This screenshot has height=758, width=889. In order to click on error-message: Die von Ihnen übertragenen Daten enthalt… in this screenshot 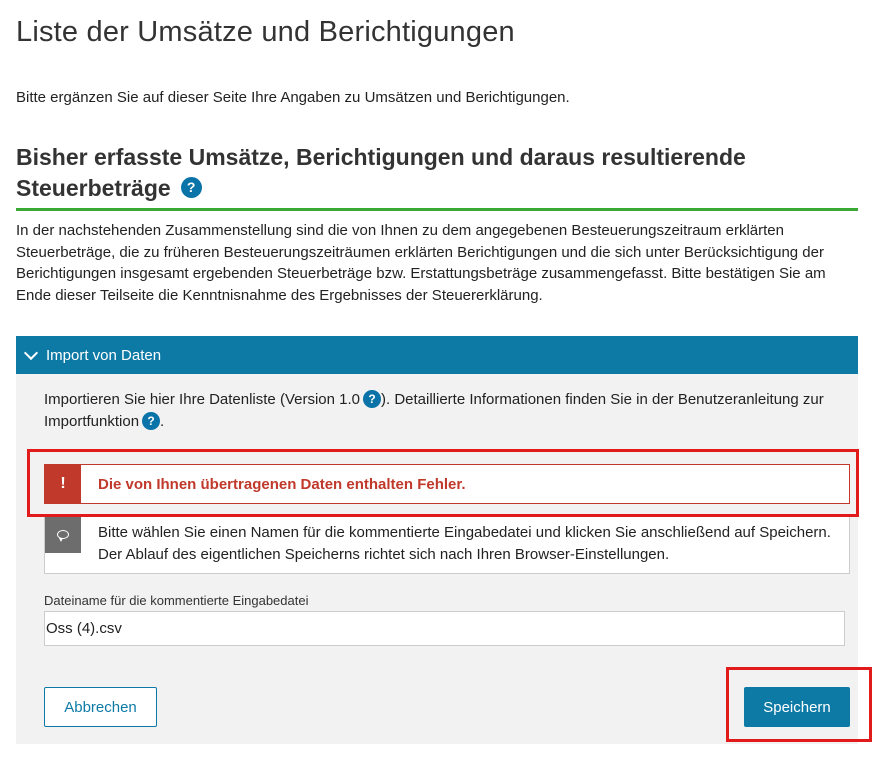, I will do `click(282, 484)`.